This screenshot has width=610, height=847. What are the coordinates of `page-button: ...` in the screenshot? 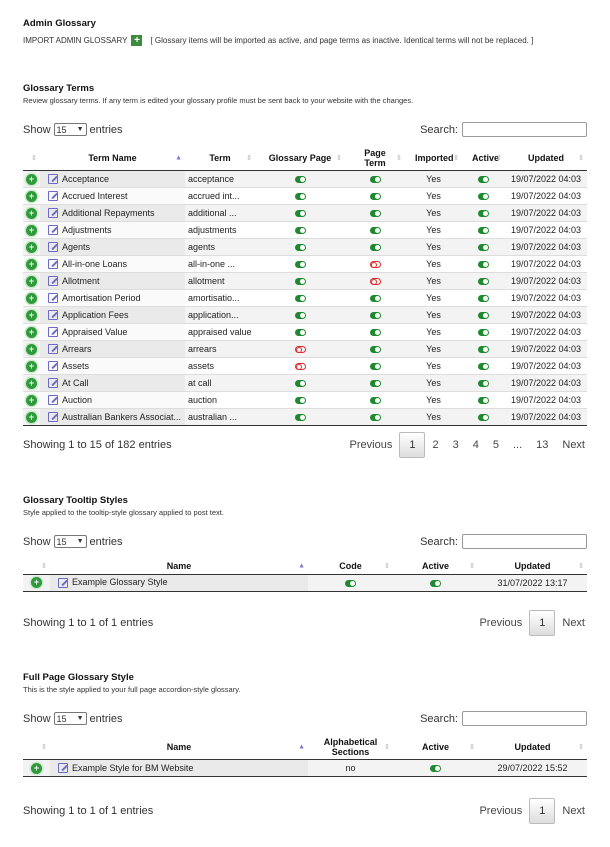 It's located at (517, 445).